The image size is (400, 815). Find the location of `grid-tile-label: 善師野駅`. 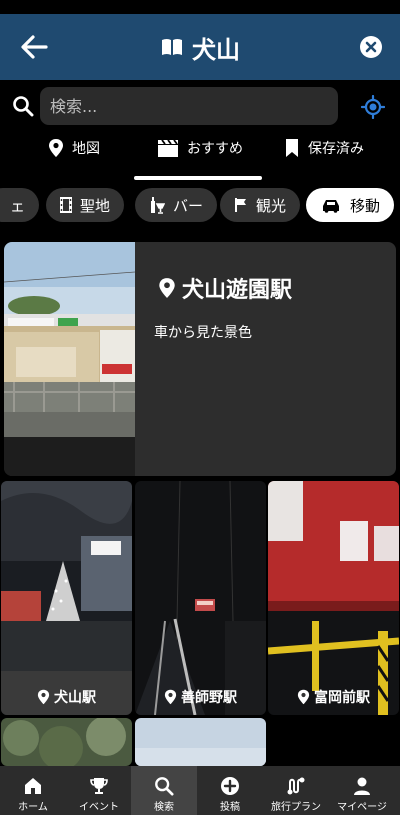

grid-tile-label: 善師野駅 is located at coordinates (200, 697).